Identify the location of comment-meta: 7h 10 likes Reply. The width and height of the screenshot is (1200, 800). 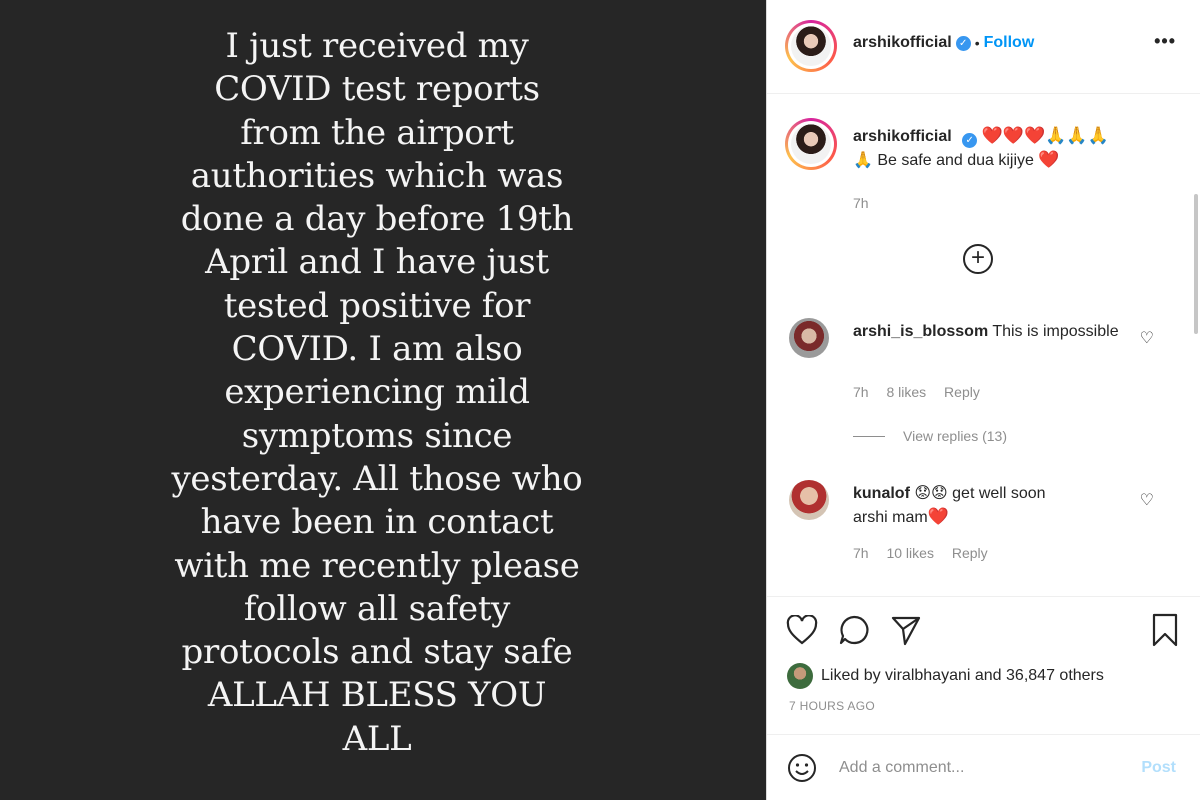
(927, 553).